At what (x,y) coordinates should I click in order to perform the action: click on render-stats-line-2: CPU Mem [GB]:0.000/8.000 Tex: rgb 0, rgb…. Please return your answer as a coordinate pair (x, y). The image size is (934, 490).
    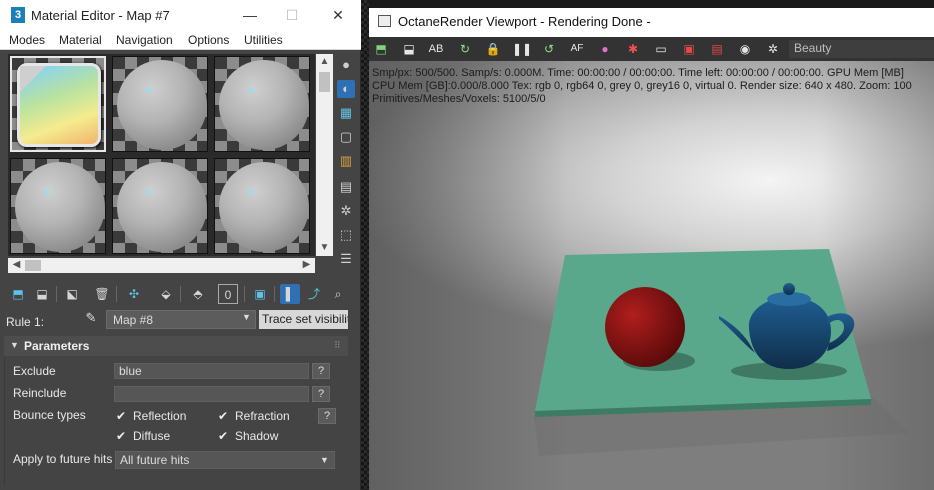
    Looking at the image, I should click on (642, 86).